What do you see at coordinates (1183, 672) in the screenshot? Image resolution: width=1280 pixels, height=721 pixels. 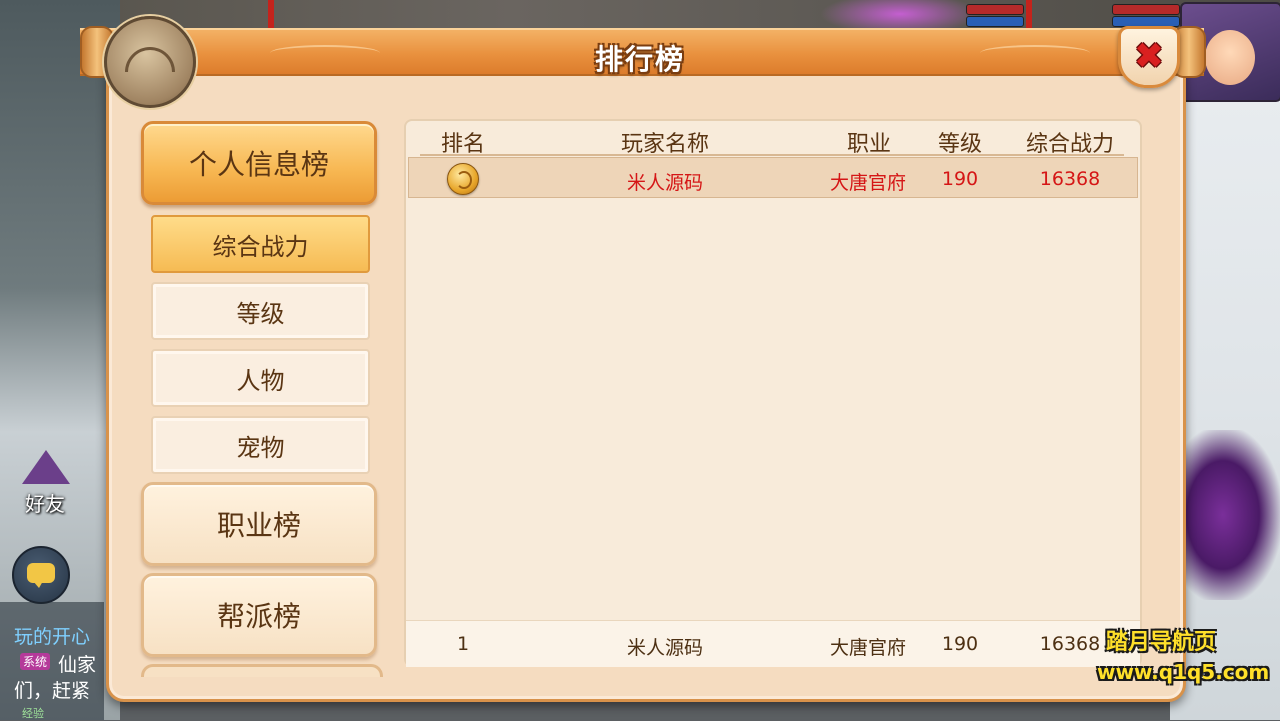 I see `watermark-url: www.q1q5.com` at bounding box center [1183, 672].